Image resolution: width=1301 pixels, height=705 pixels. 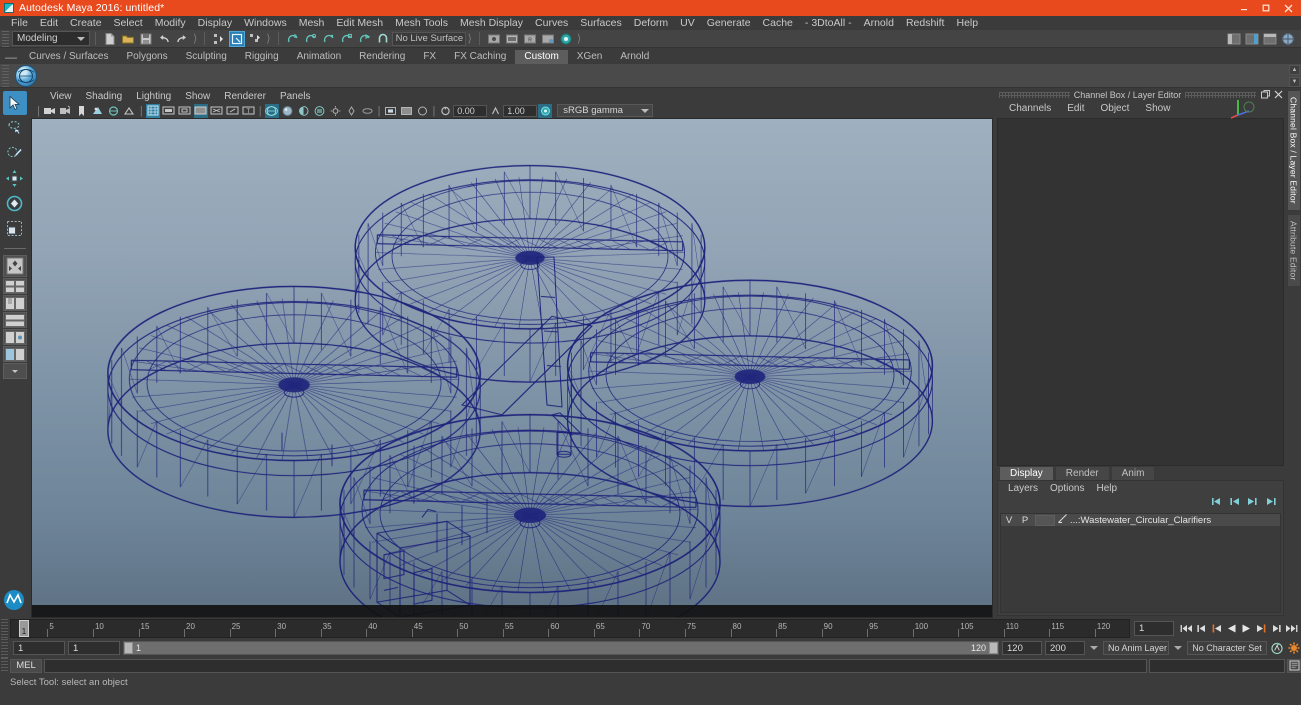 I want to click on menu-generate: Generate, so click(x=729, y=23).